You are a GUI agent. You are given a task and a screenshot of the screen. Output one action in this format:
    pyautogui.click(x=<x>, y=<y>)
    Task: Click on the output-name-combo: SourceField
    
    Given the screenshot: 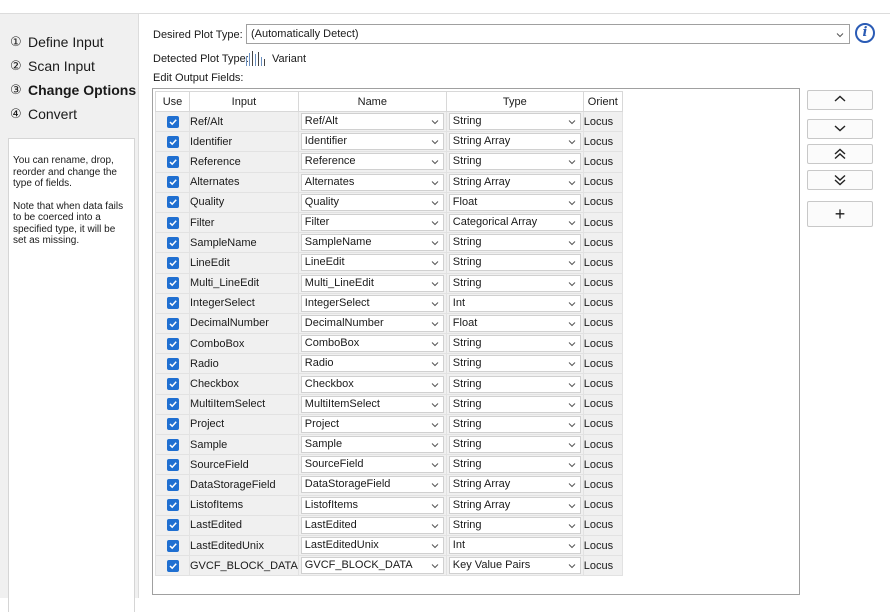 What is the action you would take?
    pyautogui.click(x=372, y=465)
    